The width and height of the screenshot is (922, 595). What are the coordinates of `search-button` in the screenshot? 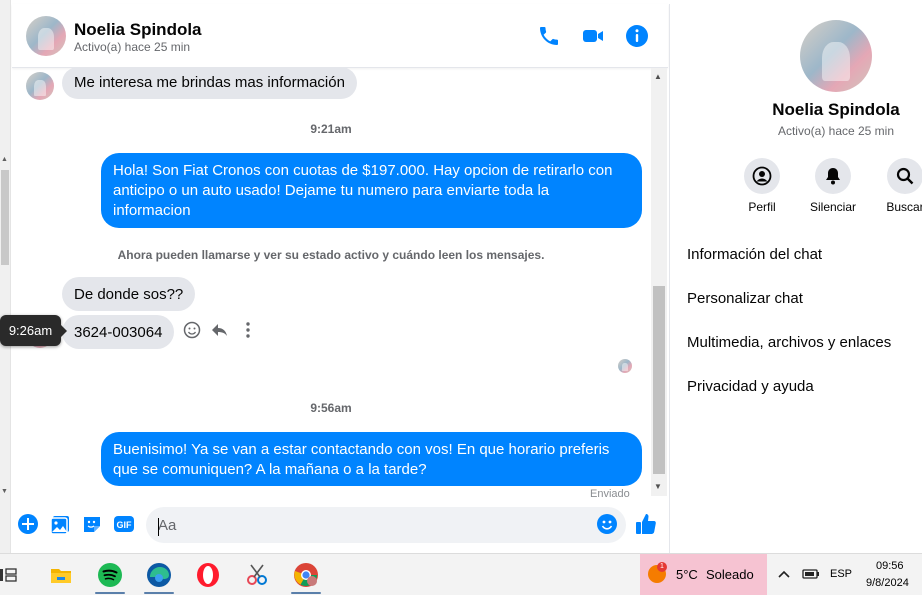 It's located at (904, 176).